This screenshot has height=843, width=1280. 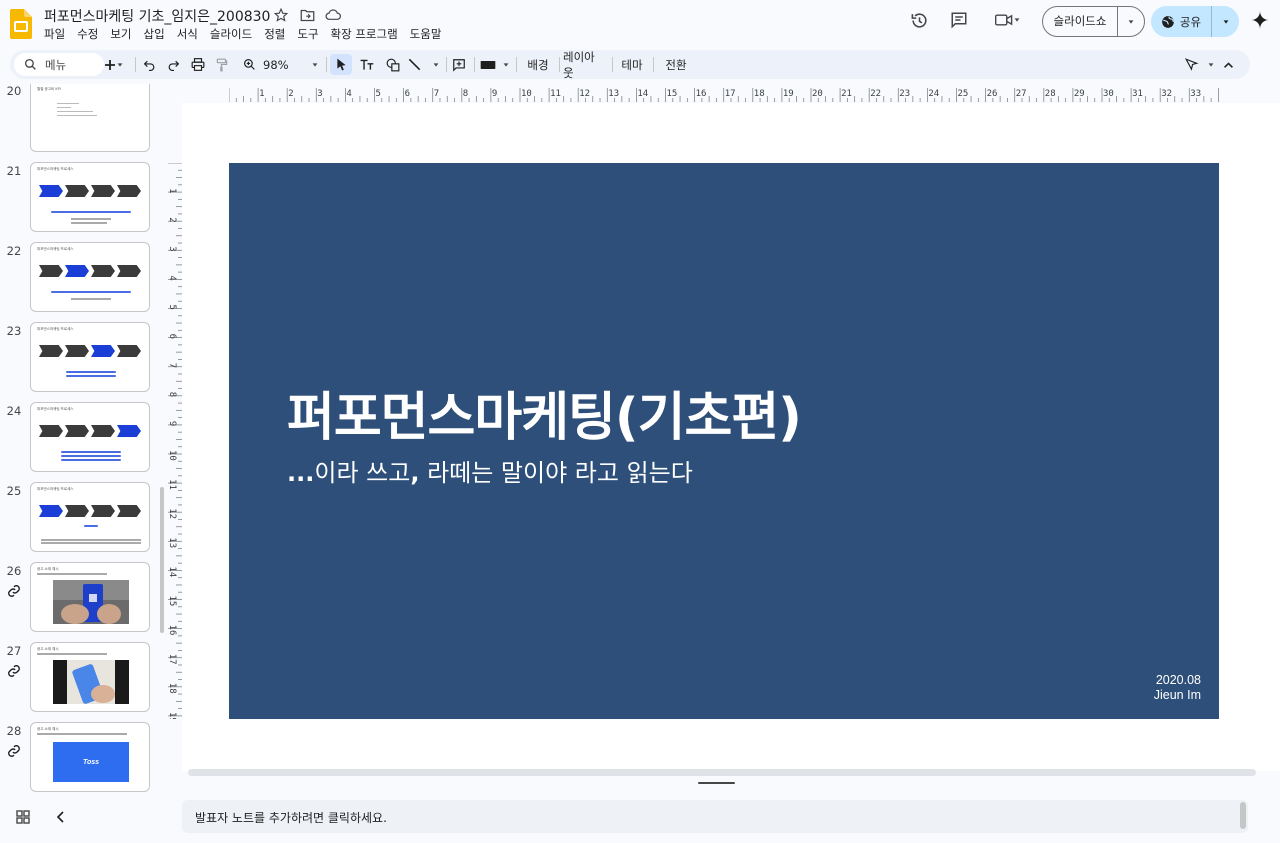 I want to click on menu-insert: 삽입, so click(x=154, y=34).